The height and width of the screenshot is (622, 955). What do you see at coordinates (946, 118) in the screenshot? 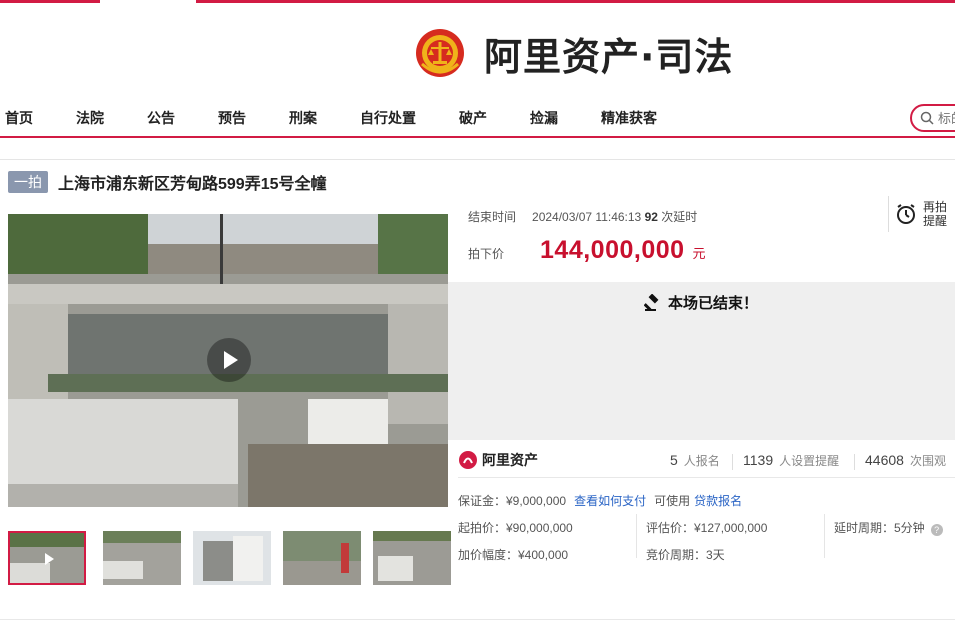
I see `search-input` at bounding box center [946, 118].